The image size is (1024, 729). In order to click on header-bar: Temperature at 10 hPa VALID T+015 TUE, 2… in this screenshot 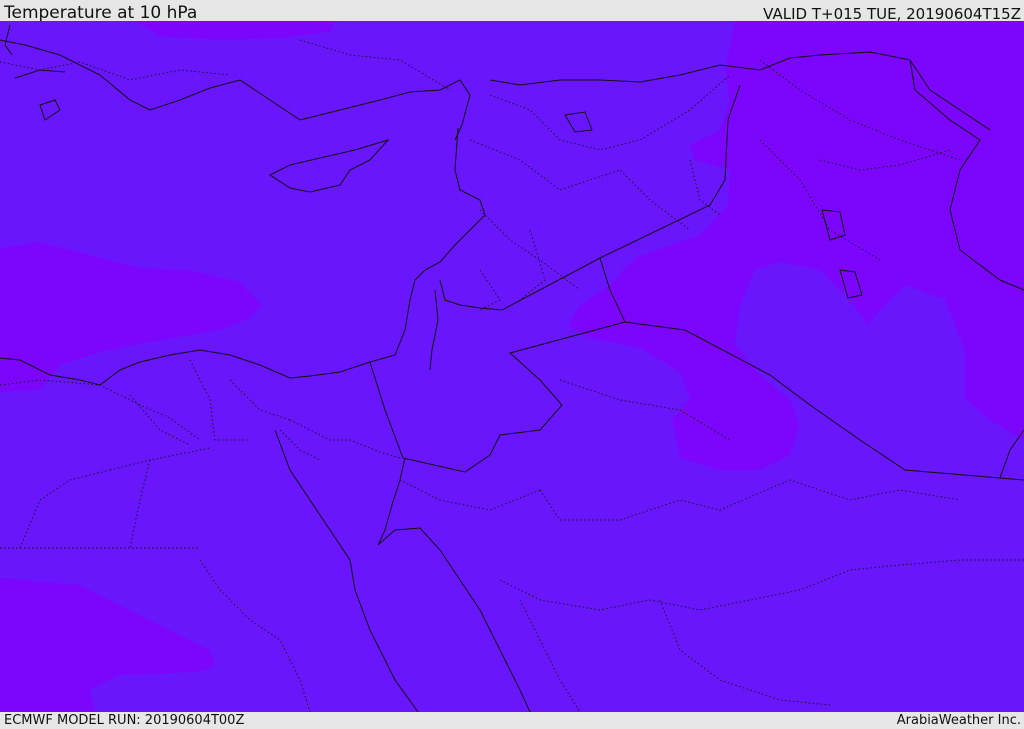, I will do `click(512, 11)`.